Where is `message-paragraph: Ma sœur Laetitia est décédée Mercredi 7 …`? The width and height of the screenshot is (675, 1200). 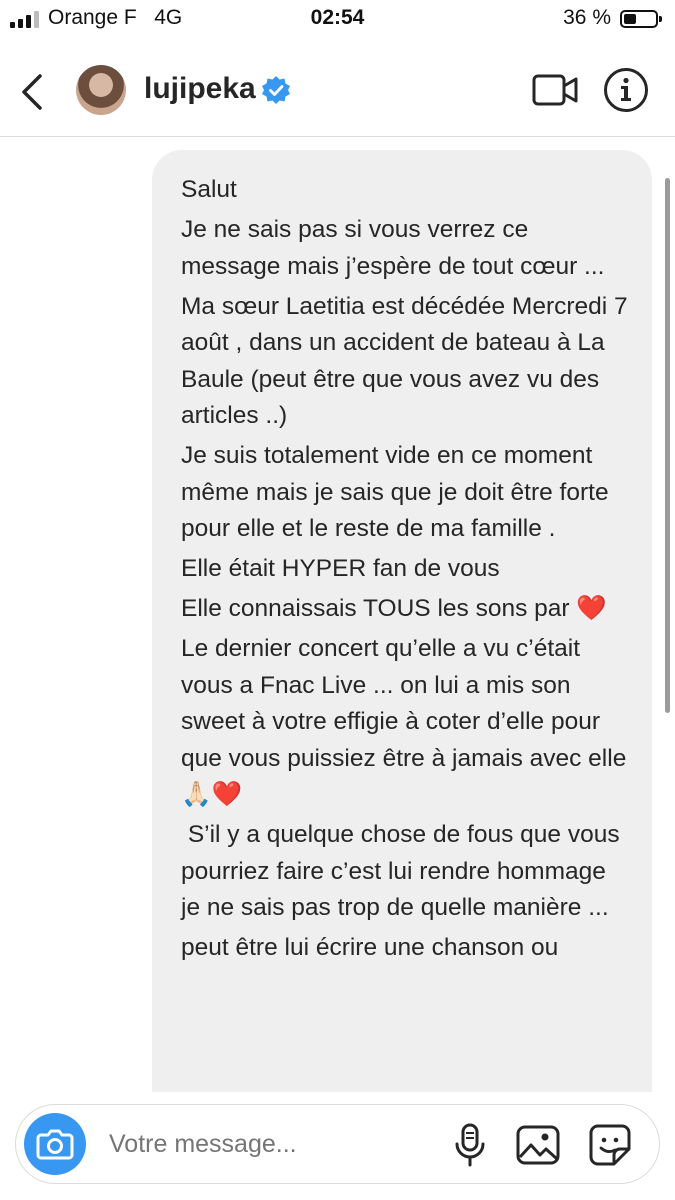 message-paragraph: Ma sœur Laetitia est décédée Mercredi 7 … is located at coordinates (404, 361).